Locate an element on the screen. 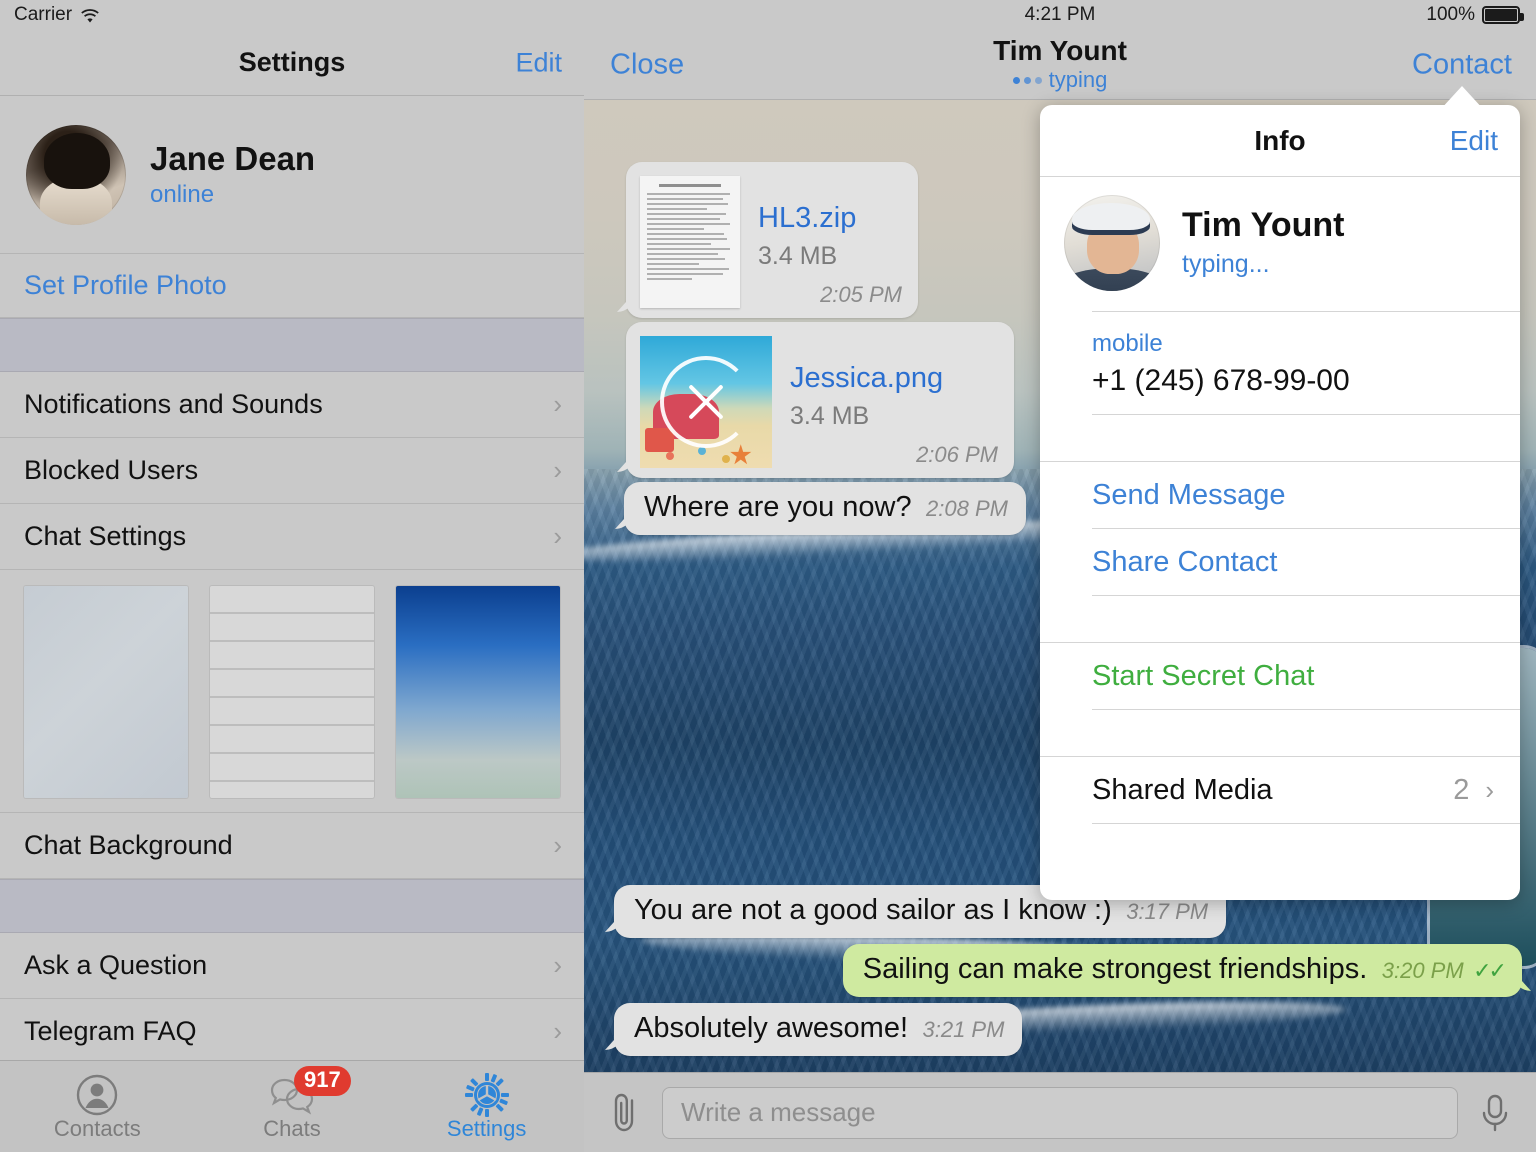  shared-media-row: Shared Media 2 › is located at coordinates (1280, 790).